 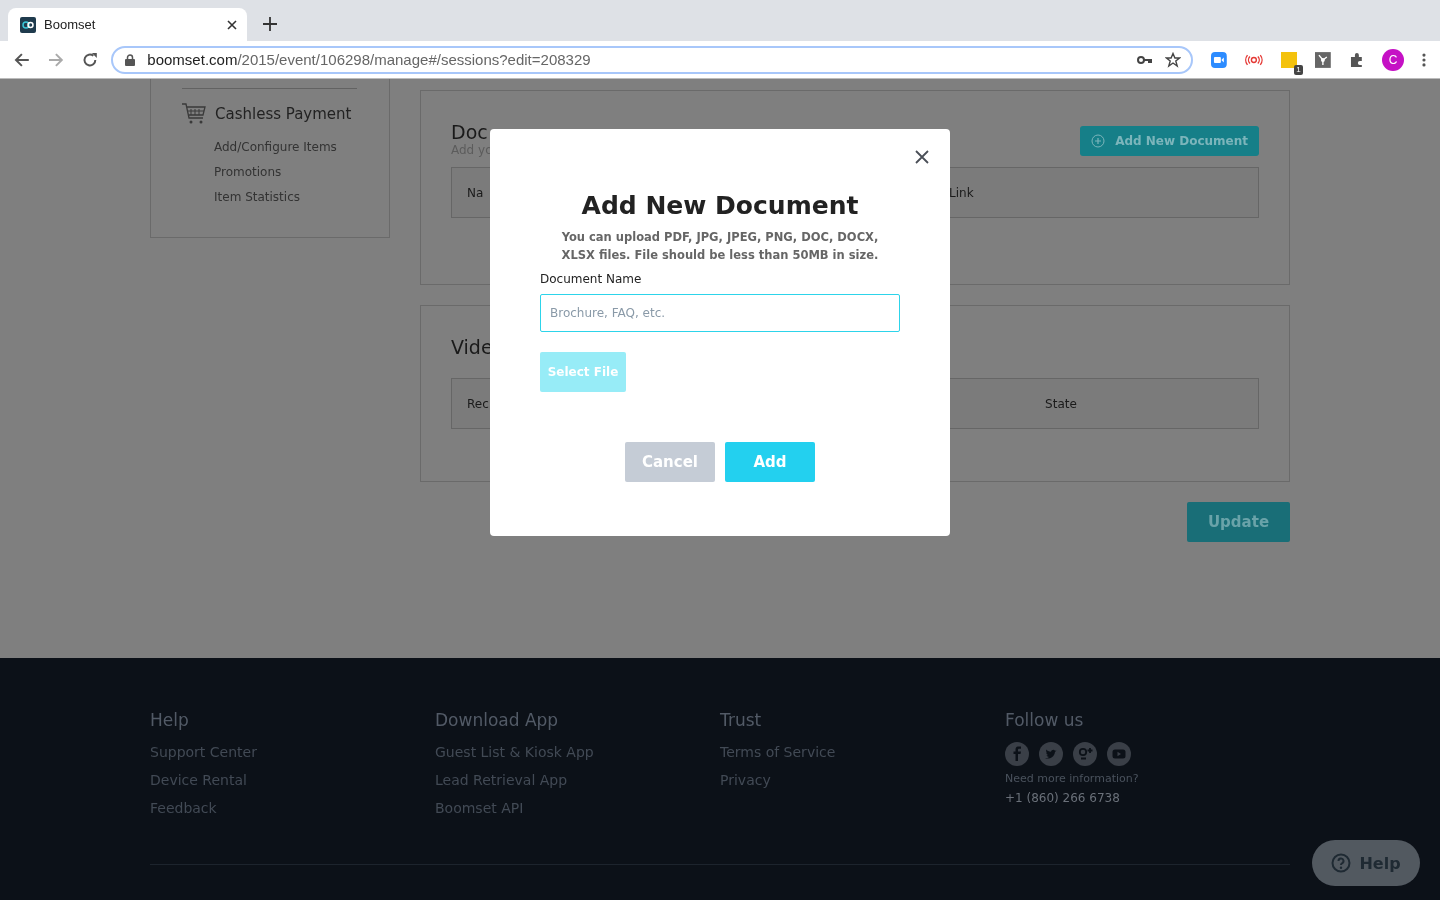 What do you see at coordinates (1298, 69) in the screenshot?
I see `extension-badge: 1` at bounding box center [1298, 69].